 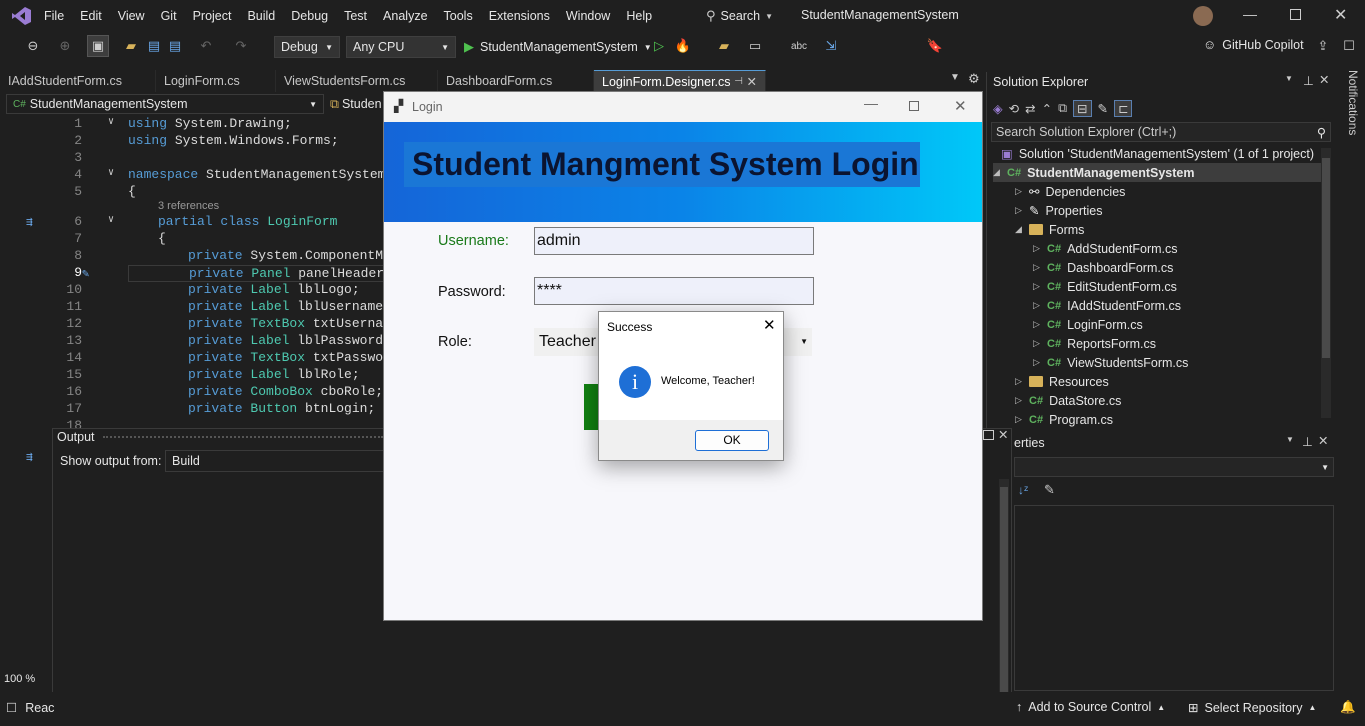 I want to click on notification-bell-icon: 🔔, so click(x=1348, y=707).